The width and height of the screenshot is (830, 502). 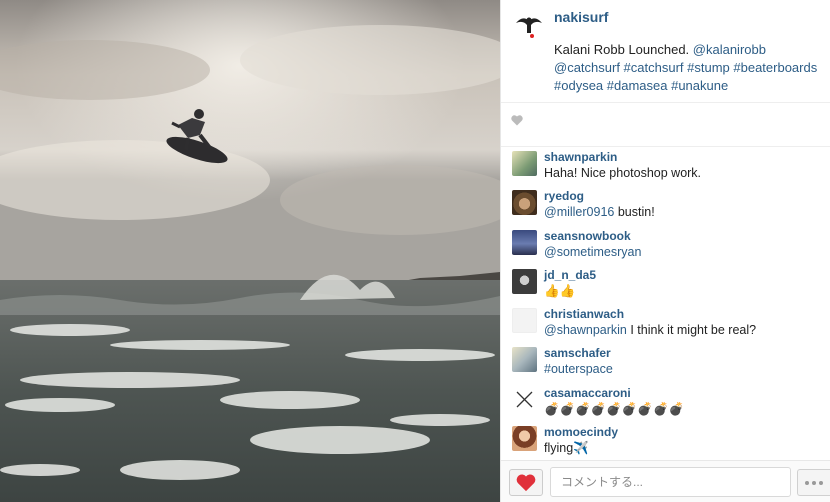 I want to click on comment-text: Haha! Nice photoshop work., so click(x=622, y=173).